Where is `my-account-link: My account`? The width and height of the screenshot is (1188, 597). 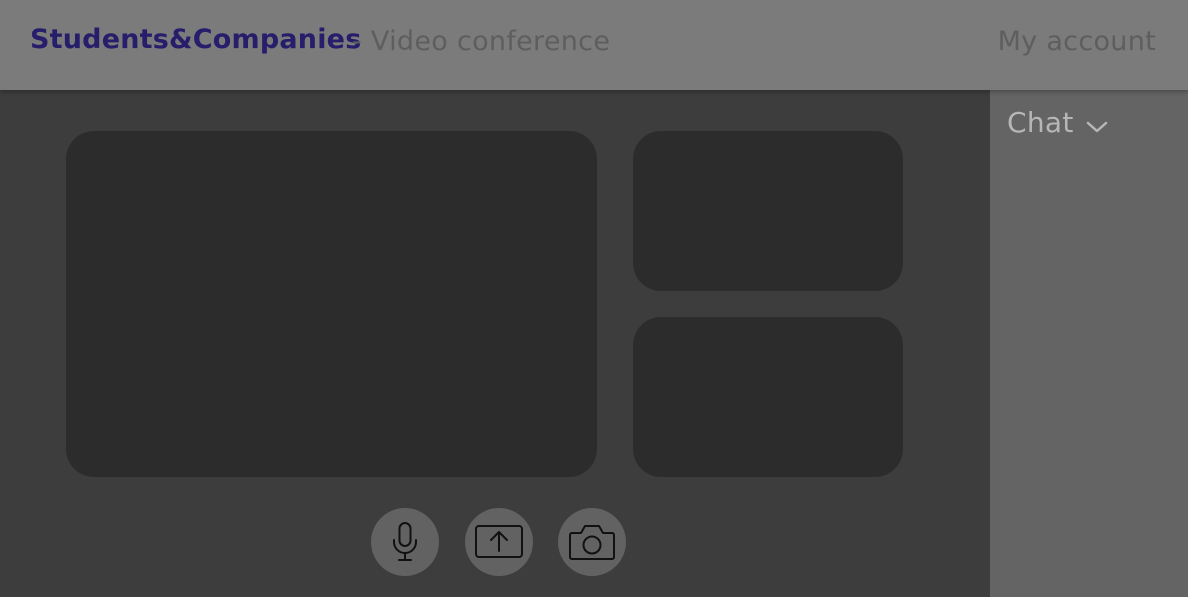 my-account-link: My account is located at coordinates (1077, 41).